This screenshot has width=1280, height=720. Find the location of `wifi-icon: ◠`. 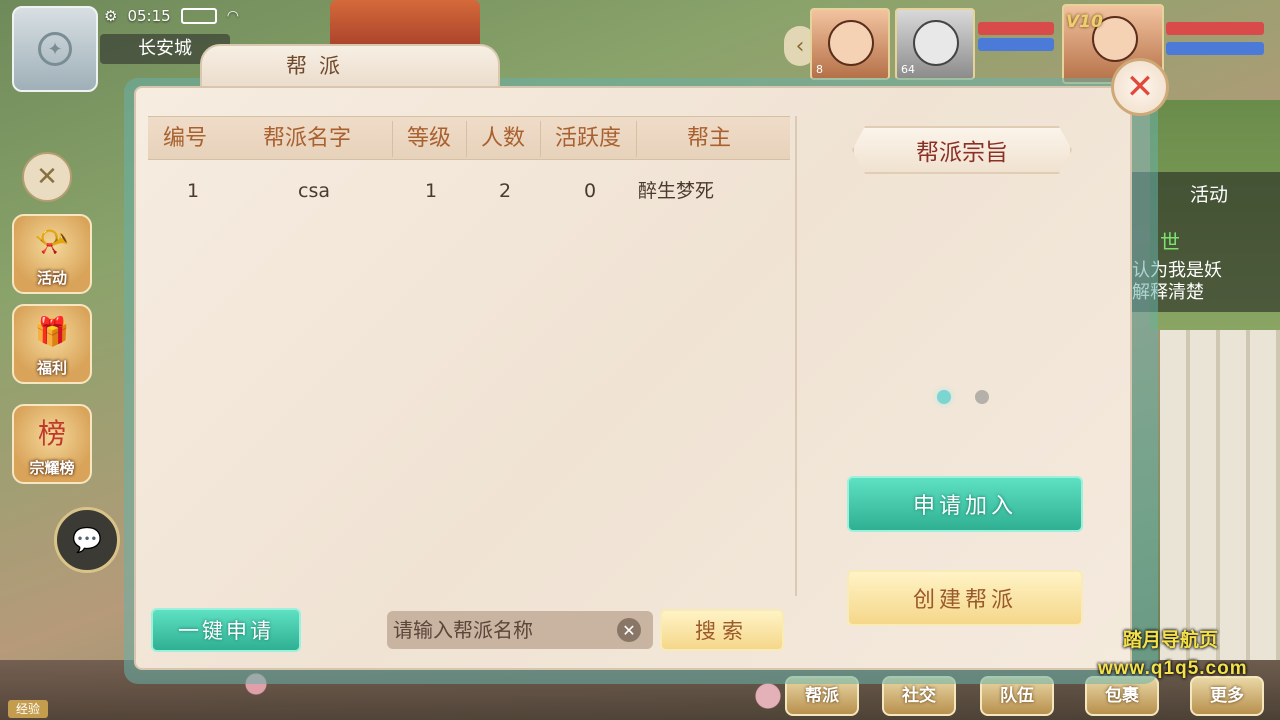

wifi-icon: ◠ is located at coordinates (232, 16).